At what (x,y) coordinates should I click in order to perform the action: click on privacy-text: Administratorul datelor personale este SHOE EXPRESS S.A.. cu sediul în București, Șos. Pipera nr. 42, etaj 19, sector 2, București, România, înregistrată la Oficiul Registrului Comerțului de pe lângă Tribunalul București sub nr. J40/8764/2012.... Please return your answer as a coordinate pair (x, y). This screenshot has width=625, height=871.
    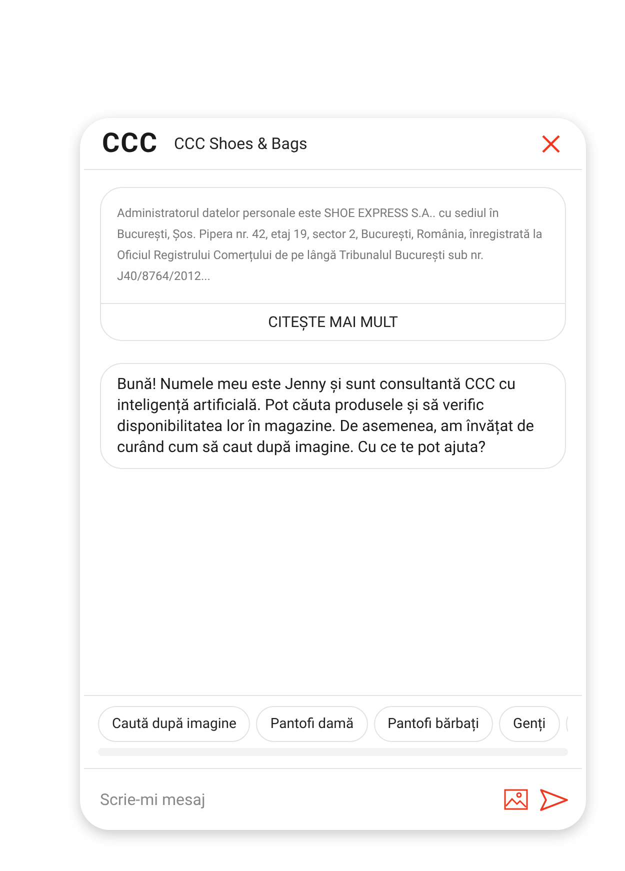
    Looking at the image, I should click on (330, 245).